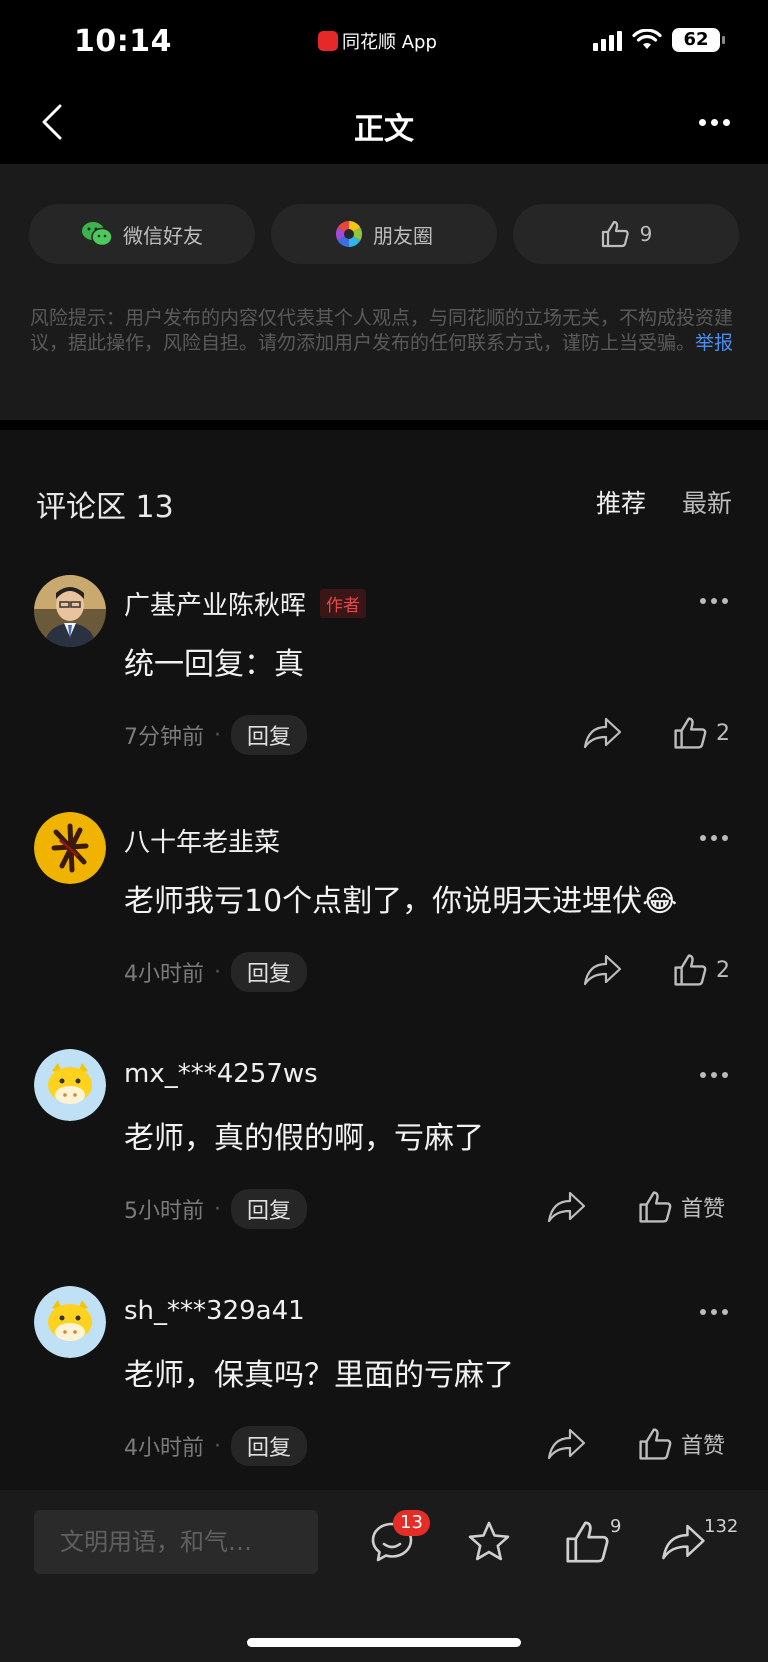 This screenshot has height=1662, width=768. Describe the element at coordinates (328, 41) in the screenshot. I see `app-logo-icon` at that location.